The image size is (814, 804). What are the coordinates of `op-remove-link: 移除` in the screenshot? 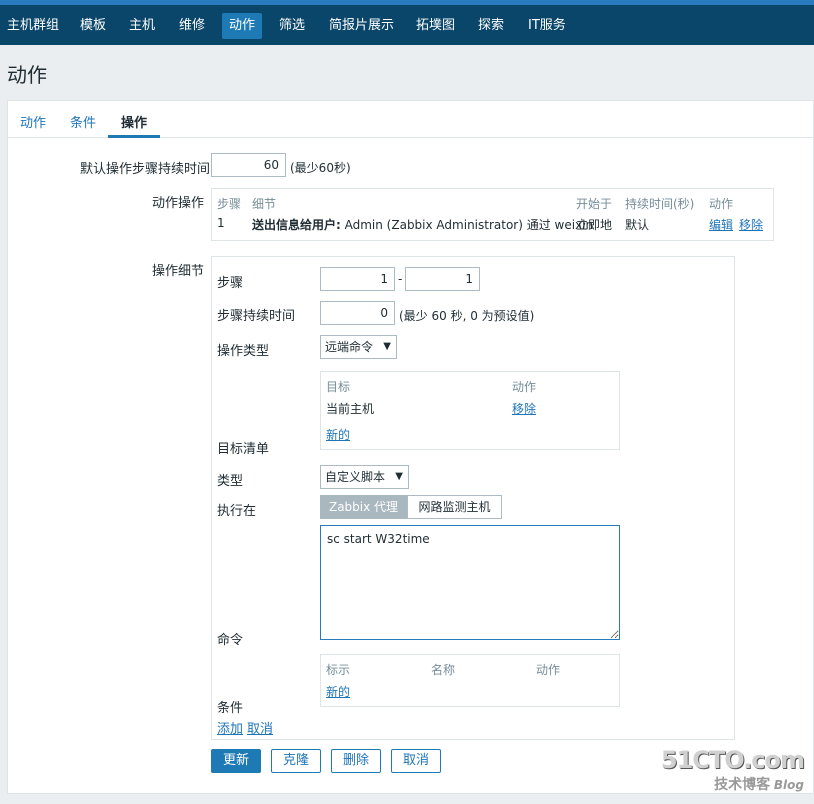 It's located at (751, 224).